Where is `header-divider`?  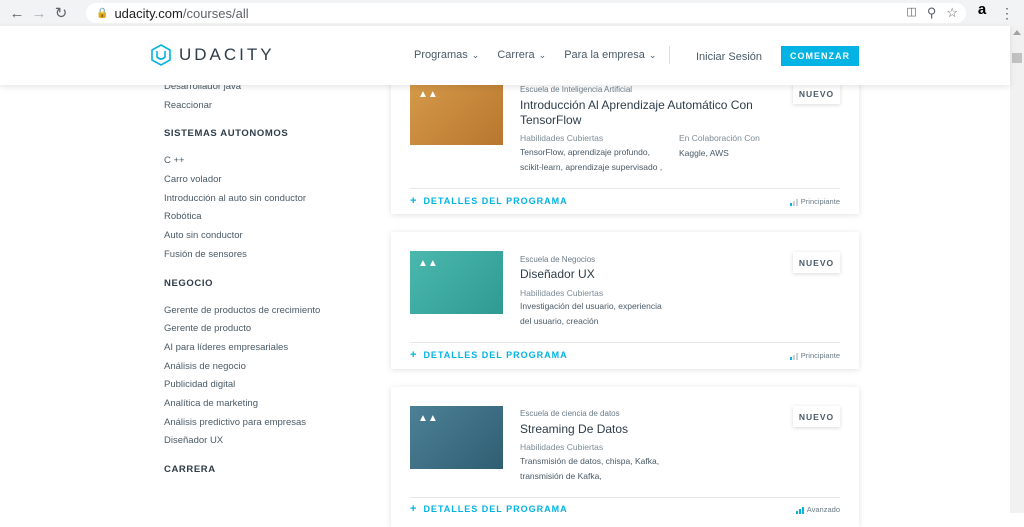 header-divider is located at coordinates (669, 55).